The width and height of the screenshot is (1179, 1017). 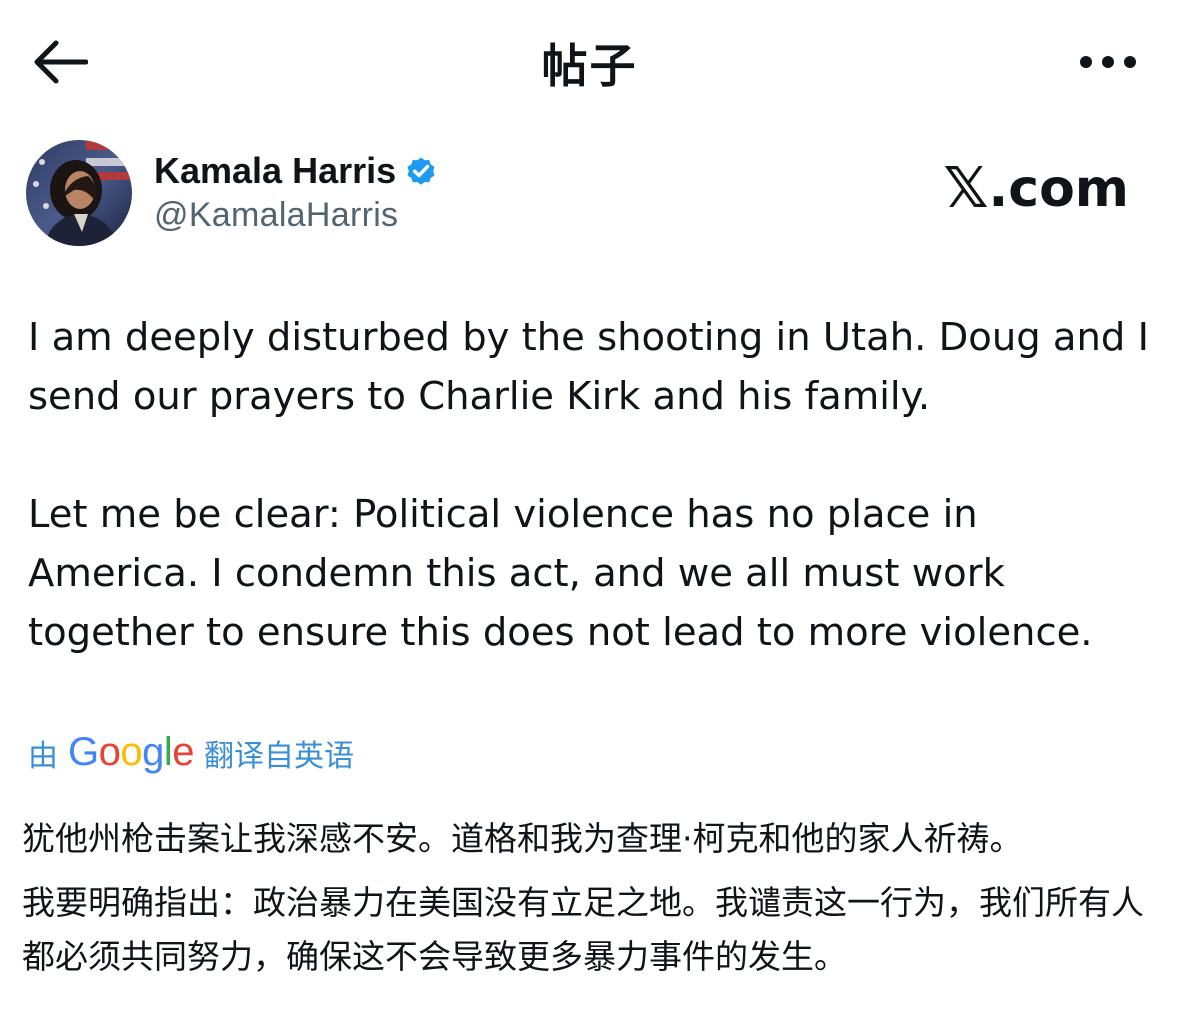 I want to click on translated-paragraph: 犹他州枪击案让我深感不安。道格和我为查理·柯克和他的家人祈祷。, so click(x=522, y=838).